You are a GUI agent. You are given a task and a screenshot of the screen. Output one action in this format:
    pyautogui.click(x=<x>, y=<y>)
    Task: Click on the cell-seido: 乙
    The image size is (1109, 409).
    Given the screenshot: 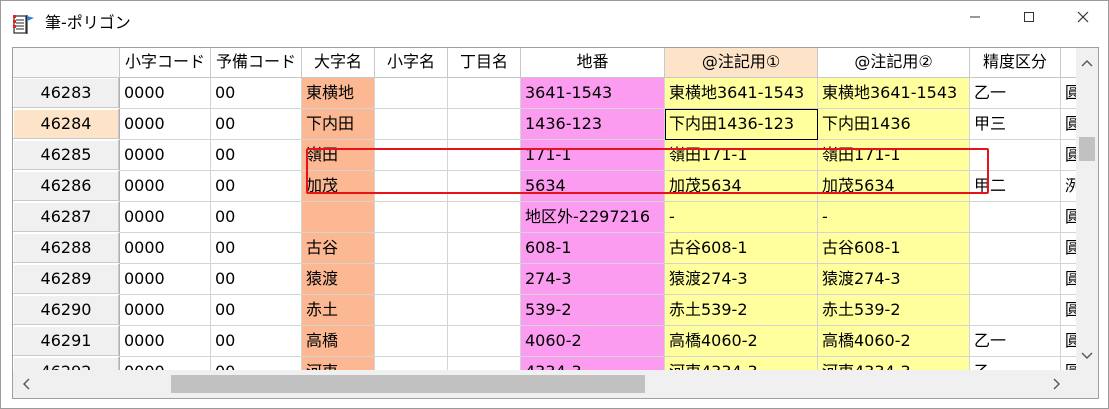 What is the action you would take?
    pyautogui.click(x=1015, y=363)
    